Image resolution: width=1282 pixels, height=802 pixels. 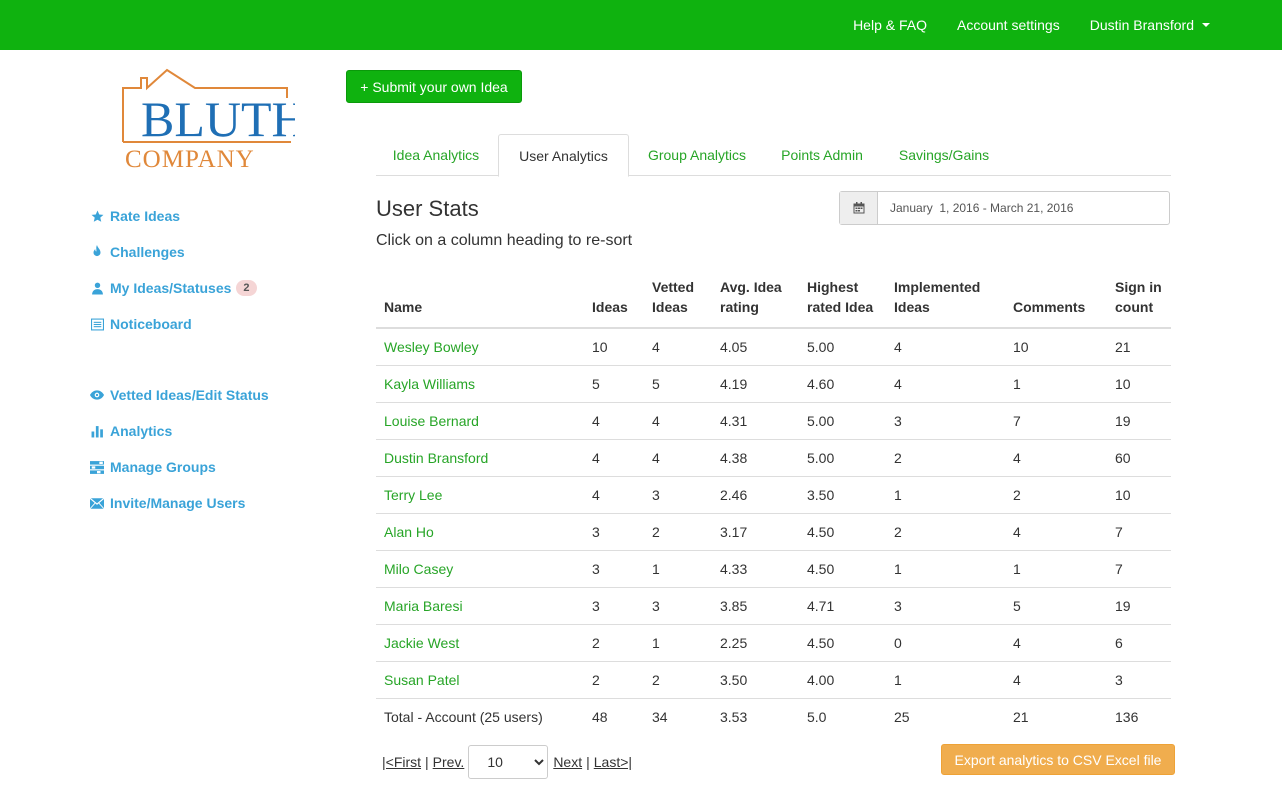 I want to click on table-row: Jackie West 2 1 2.25 4.50 0 4 6, so click(x=773, y=642).